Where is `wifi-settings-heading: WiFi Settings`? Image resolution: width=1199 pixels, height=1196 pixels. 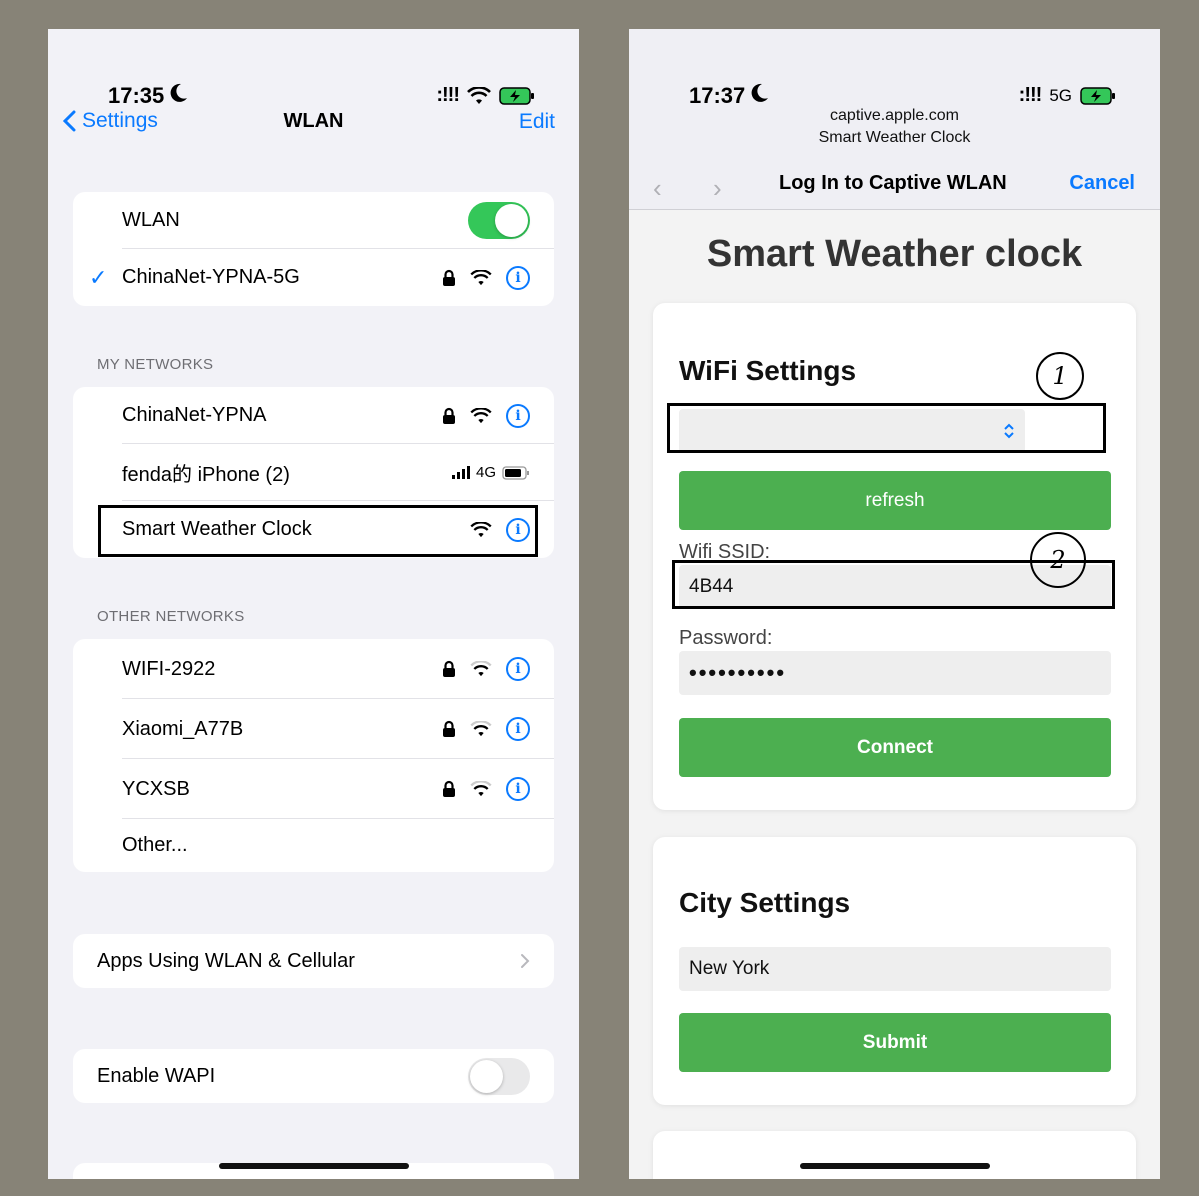 wifi-settings-heading: WiFi Settings is located at coordinates (768, 370).